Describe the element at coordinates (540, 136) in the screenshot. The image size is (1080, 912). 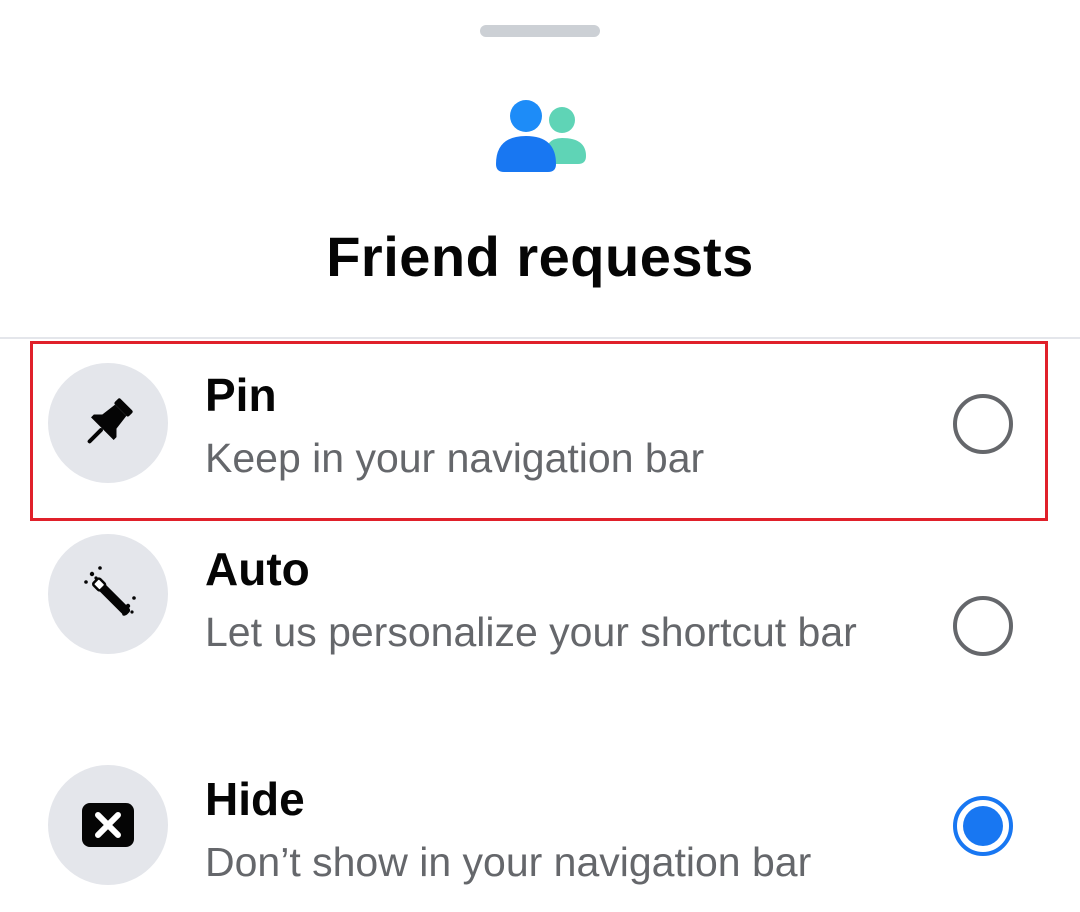
I see `friends-icon` at that location.